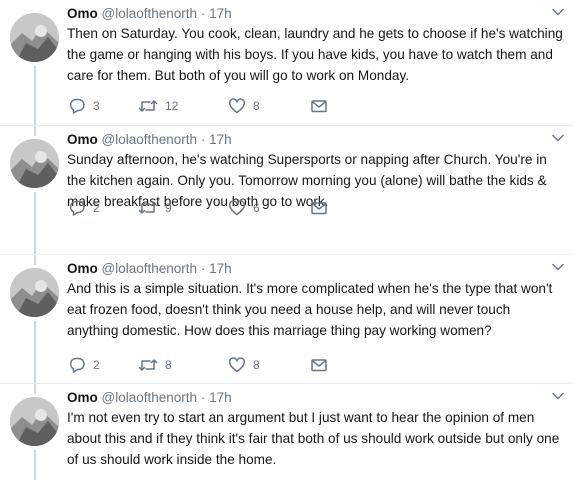  I want to click on retweet-button: 9, so click(155, 208).